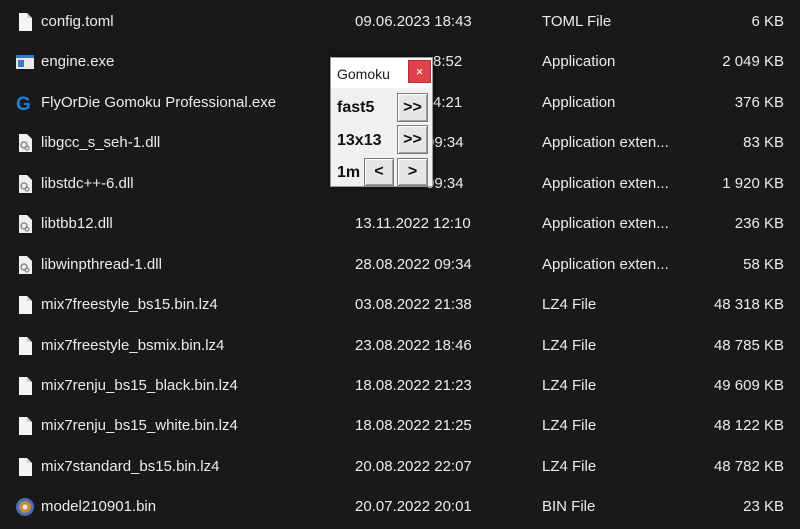  Describe the element at coordinates (77, 21) in the screenshot. I see `file-name: config.toml` at that location.